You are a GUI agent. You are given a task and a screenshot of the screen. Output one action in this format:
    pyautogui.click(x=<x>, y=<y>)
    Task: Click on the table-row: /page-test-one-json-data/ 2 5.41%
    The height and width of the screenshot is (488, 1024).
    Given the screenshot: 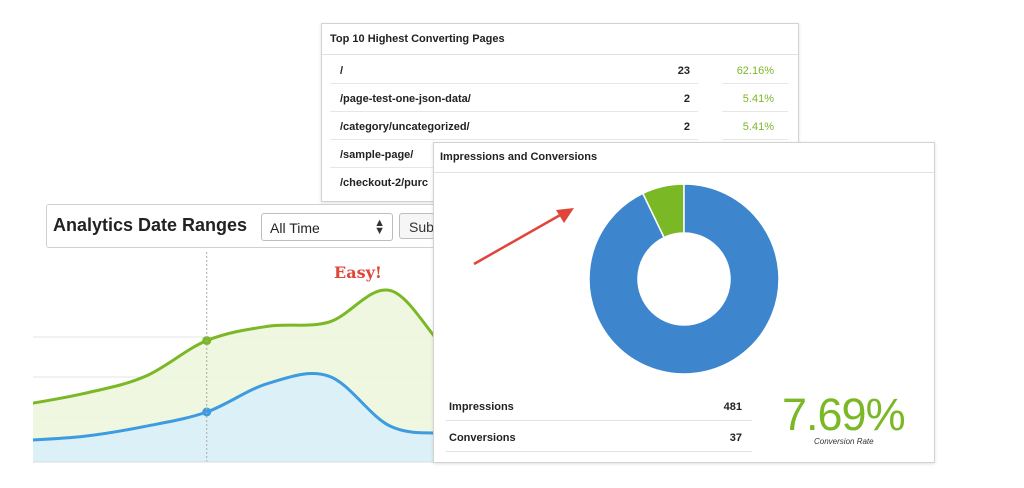 What is the action you would take?
    pyautogui.click(x=560, y=98)
    